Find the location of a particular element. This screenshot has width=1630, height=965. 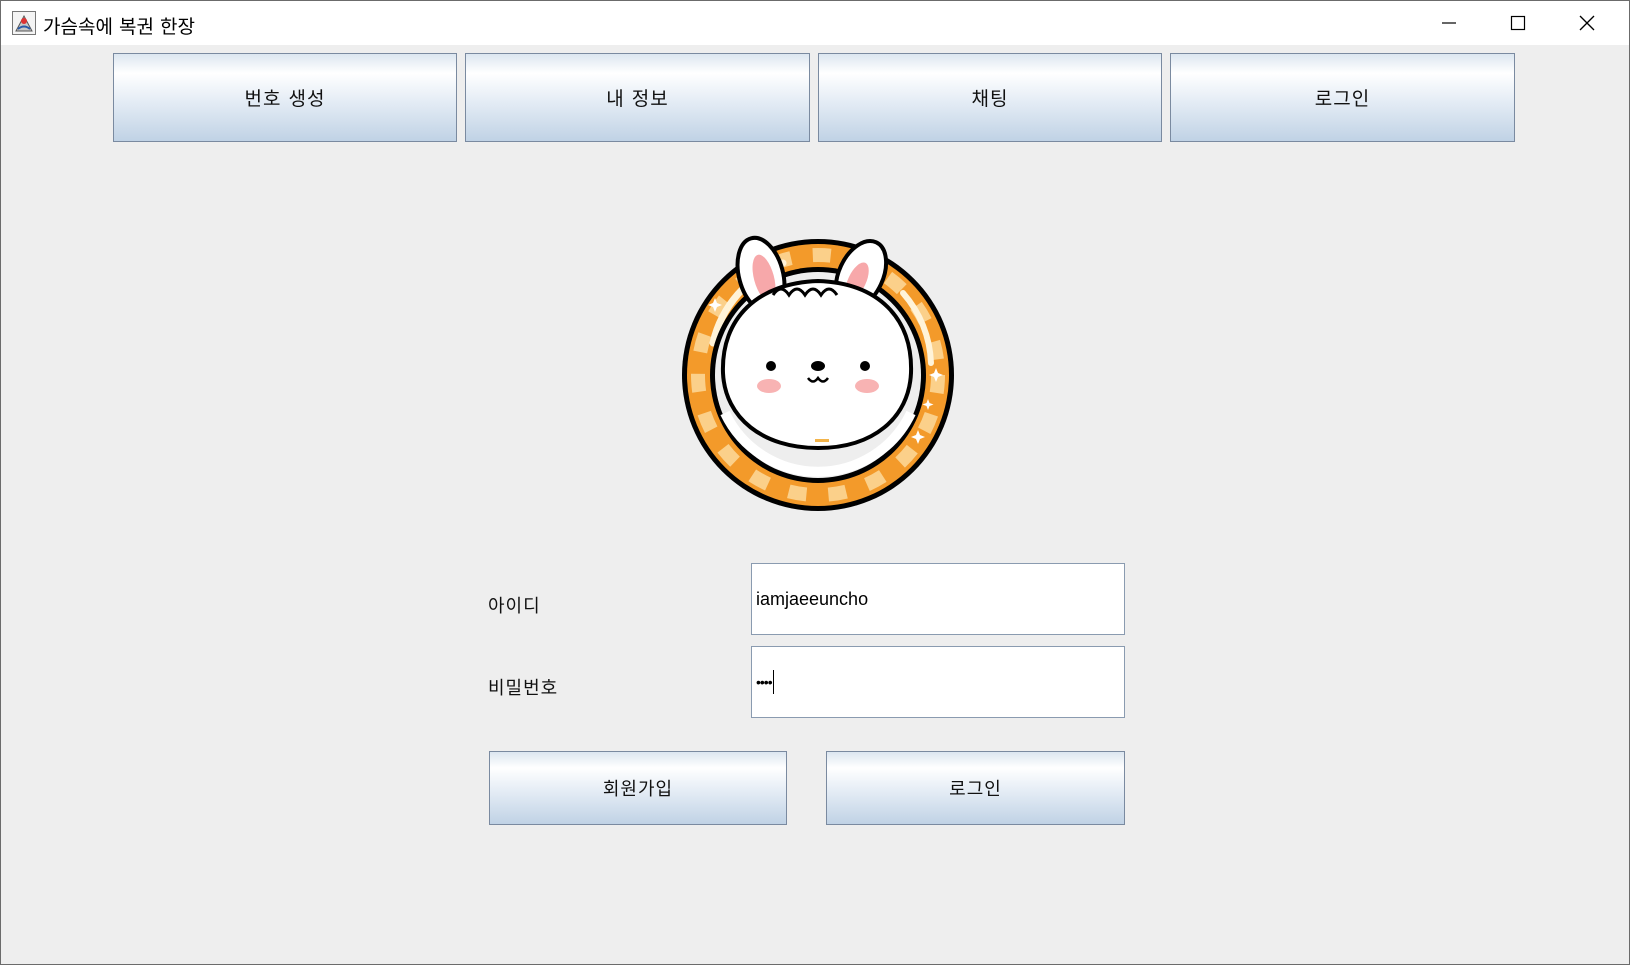

id-label: 아이디 is located at coordinates (514, 606).